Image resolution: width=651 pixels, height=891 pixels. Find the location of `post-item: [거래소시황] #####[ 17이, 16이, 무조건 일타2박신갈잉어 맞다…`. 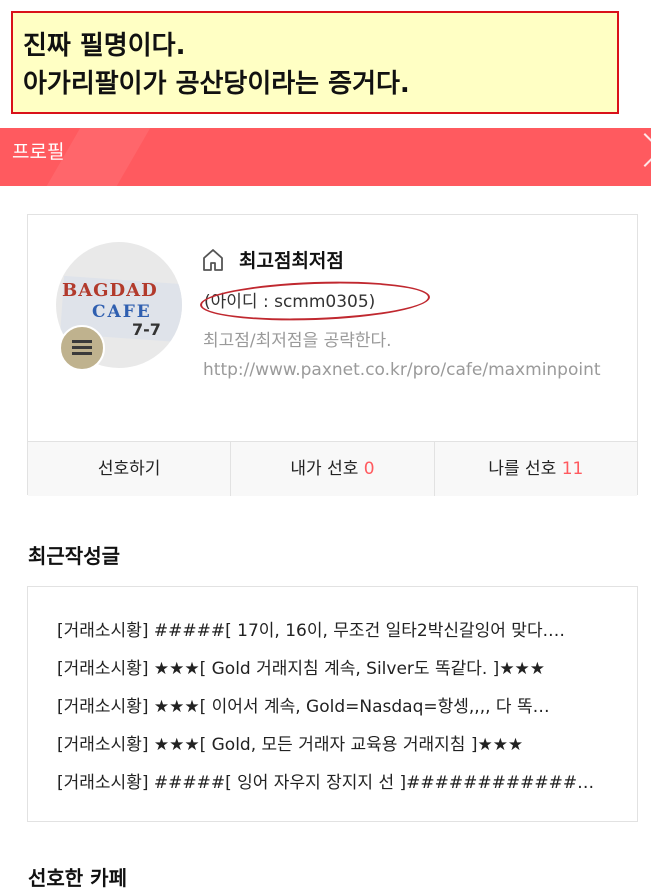

post-item: [거래소시황] #####[ 17이, 16이, 무조건 일타2박신갈잉어 맞다… is located at coordinates (332, 631).